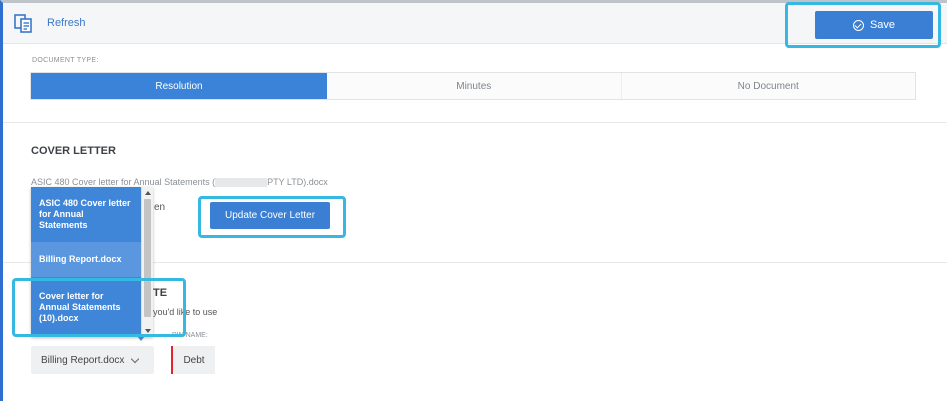  What do you see at coordinates (86, 259) in the screenshot?
I see `dropdown-option: Billing Report.docx` at bounding box center [86, 259].